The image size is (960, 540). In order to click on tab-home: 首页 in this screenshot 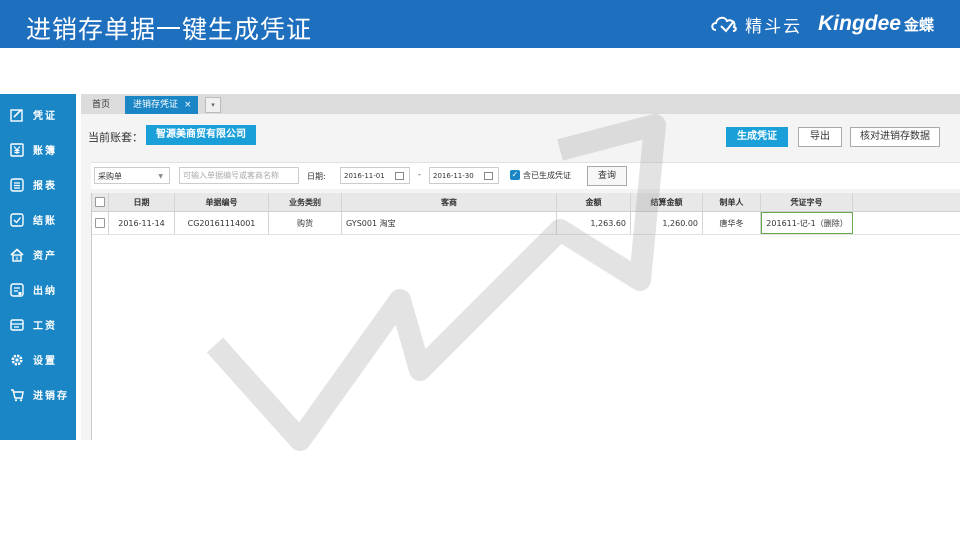, I will do `click(101, 105)`.